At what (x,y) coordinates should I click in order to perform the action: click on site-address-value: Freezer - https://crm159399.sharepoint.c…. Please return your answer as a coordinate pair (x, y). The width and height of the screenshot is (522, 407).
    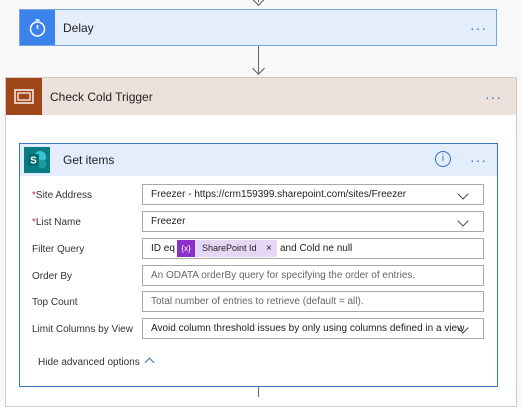
    Looking at the image, I should click on (279, 194).